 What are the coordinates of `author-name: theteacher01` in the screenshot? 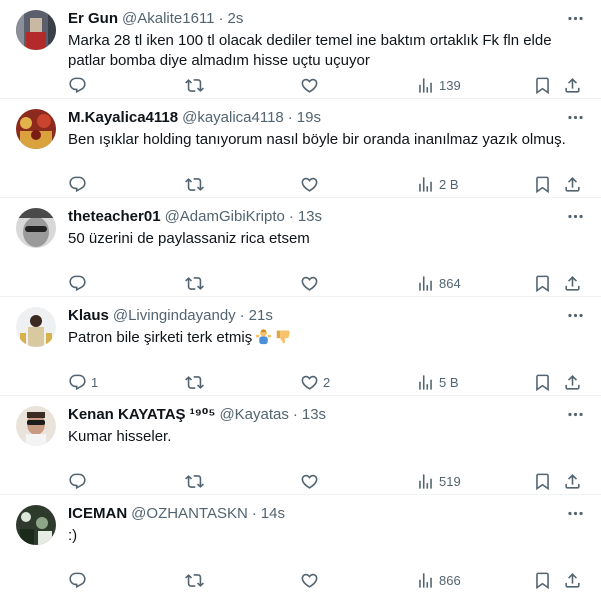 It's located at (114, 216).